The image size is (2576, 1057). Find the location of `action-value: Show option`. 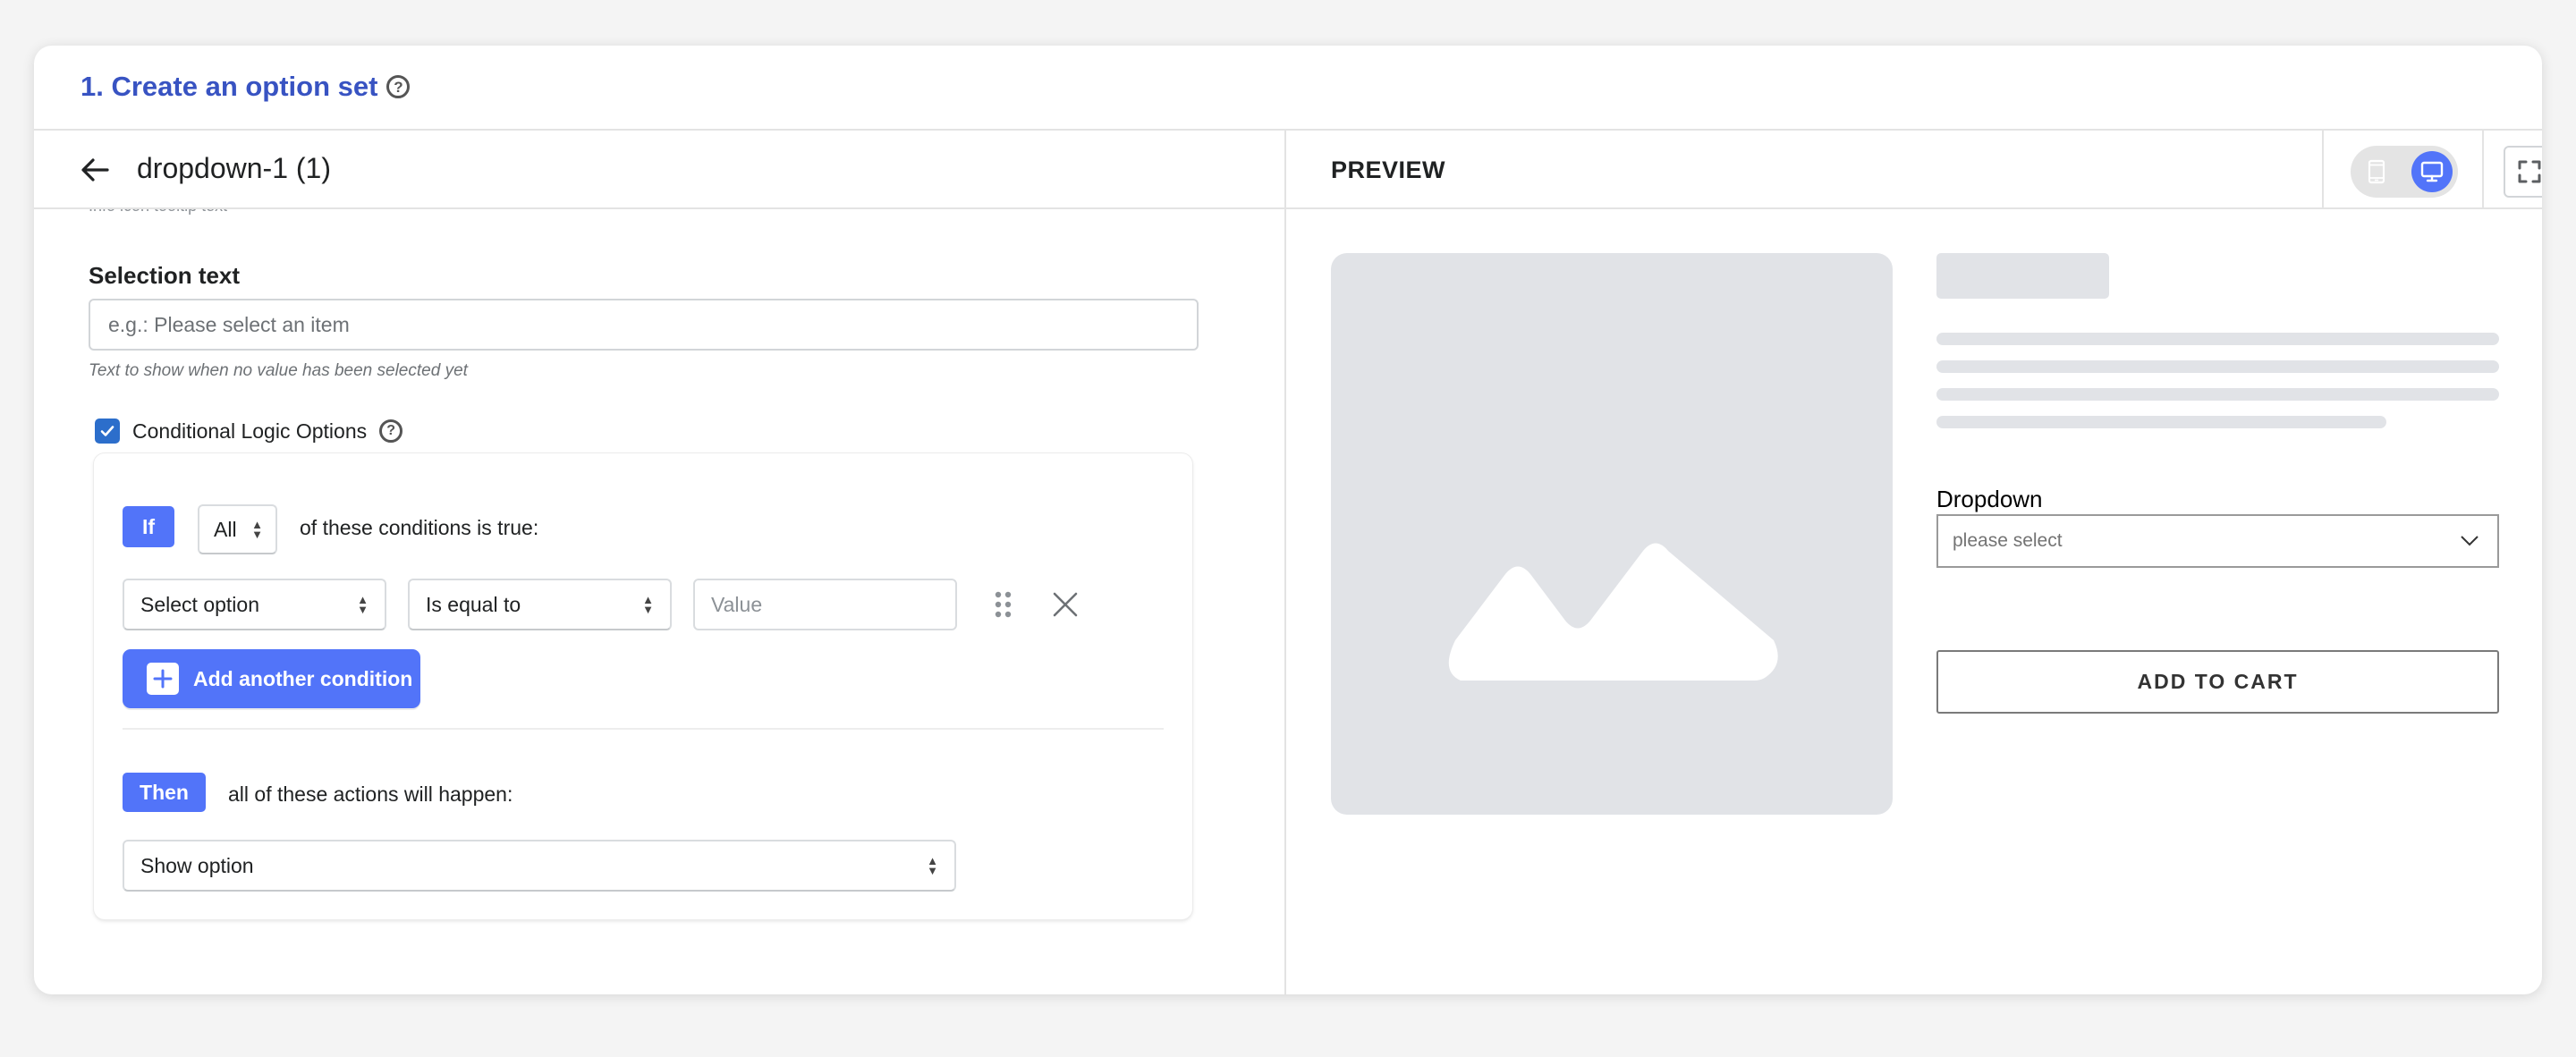

action-value: Show option is located at coordinates (197, 865).